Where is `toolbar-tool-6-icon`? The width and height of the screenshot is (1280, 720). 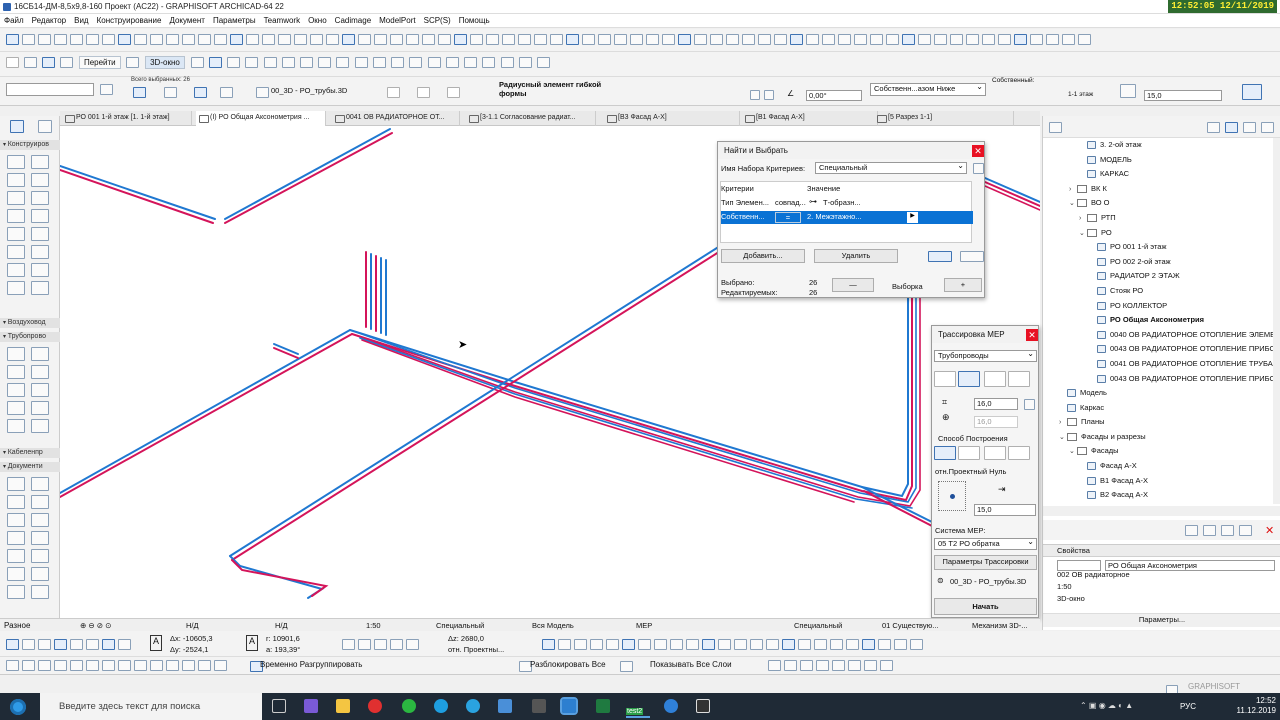
toolbar-tool-6-icon is located at coordinates (92, 39).